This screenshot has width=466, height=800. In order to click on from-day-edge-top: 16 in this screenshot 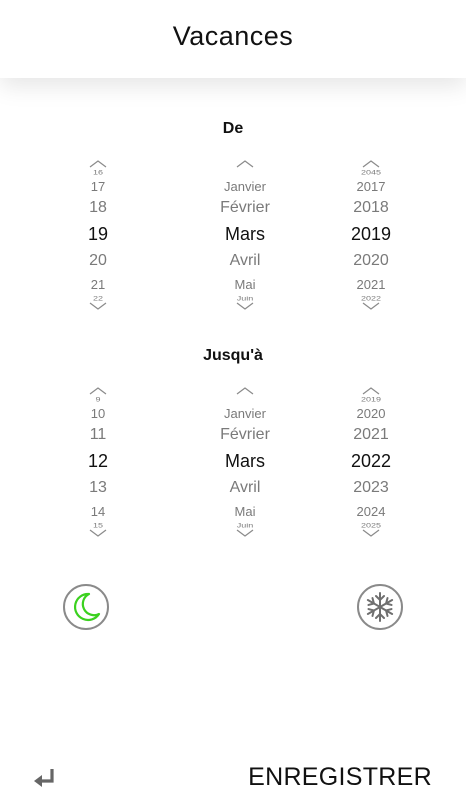, I will do `click(97, 172)`.